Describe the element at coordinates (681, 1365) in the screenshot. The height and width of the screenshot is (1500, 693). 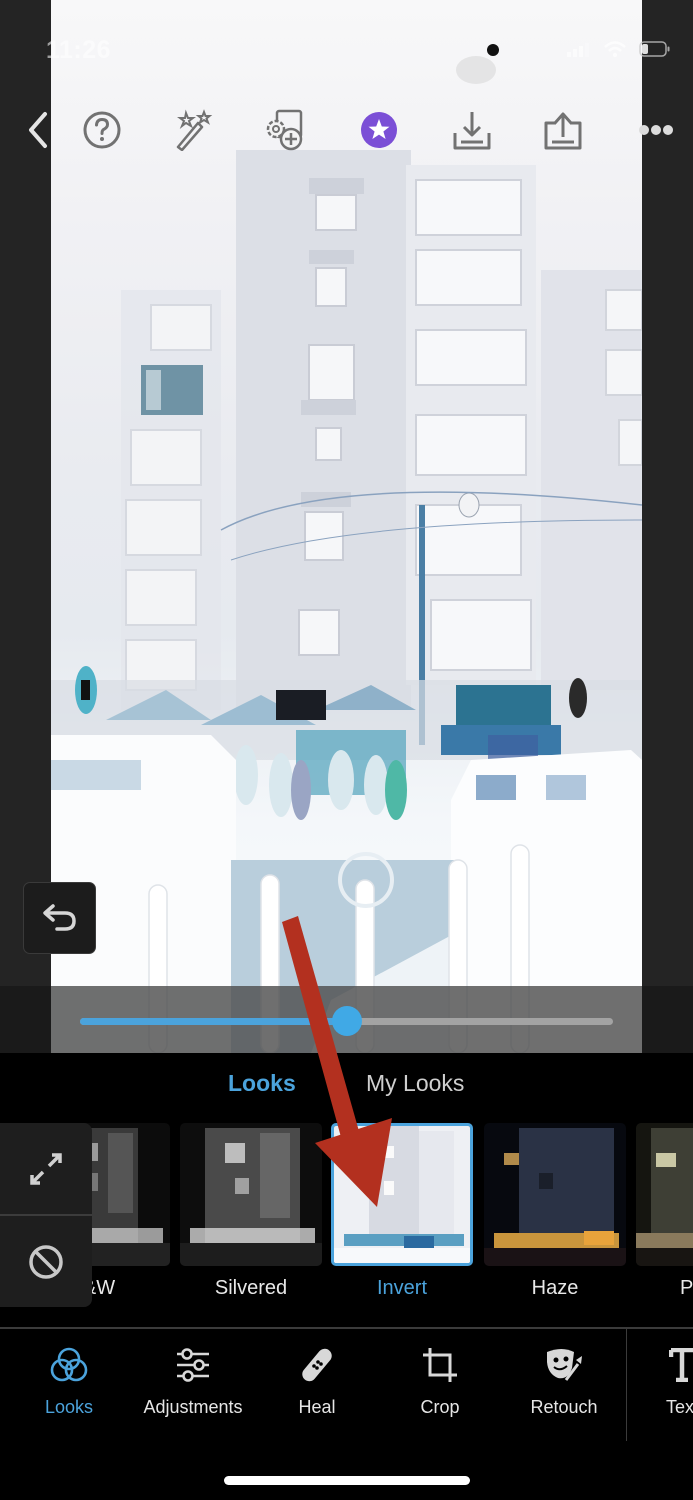
I see `text-icon` at that location.